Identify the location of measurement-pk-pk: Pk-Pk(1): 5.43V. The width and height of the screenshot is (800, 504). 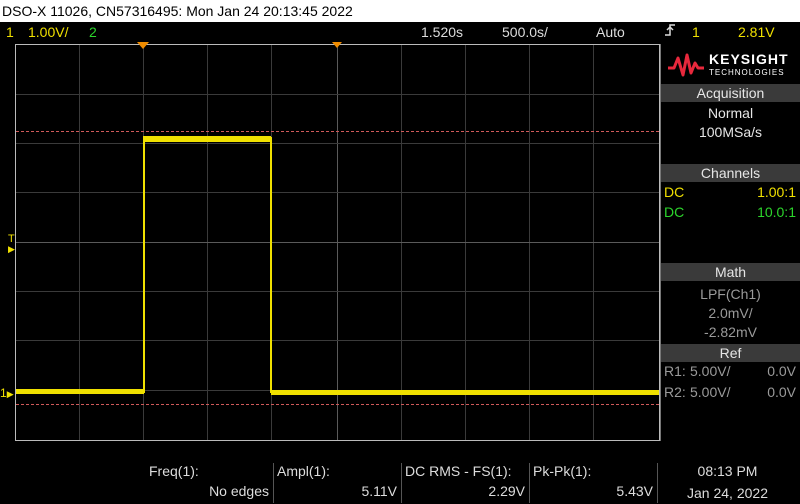
(593, 479).